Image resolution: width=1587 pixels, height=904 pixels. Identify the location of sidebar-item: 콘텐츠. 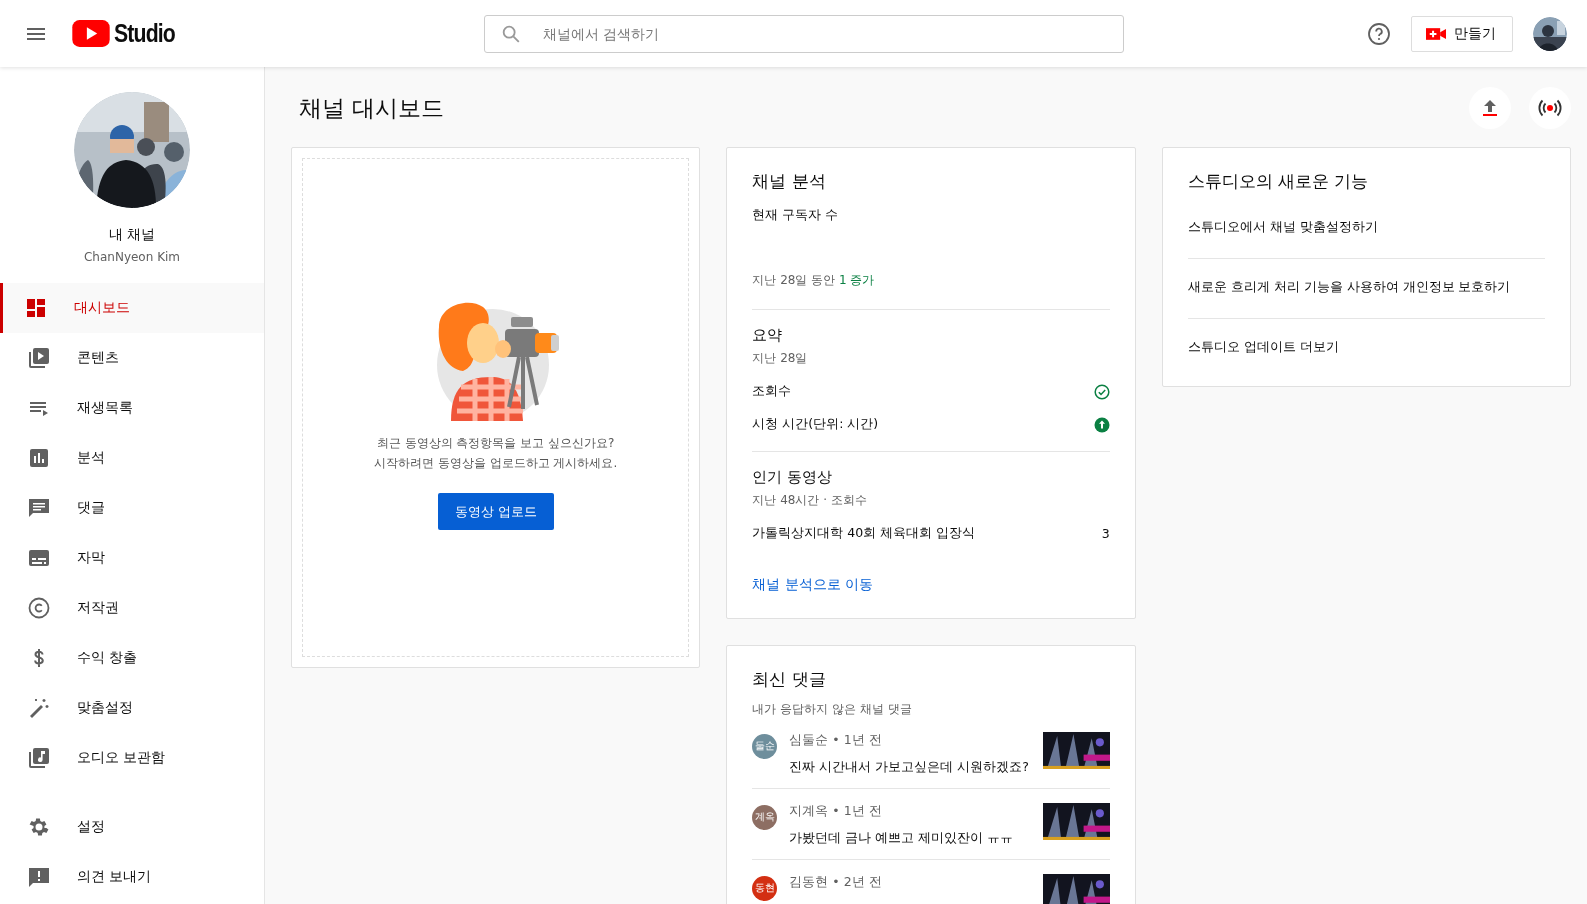
(132, 358).